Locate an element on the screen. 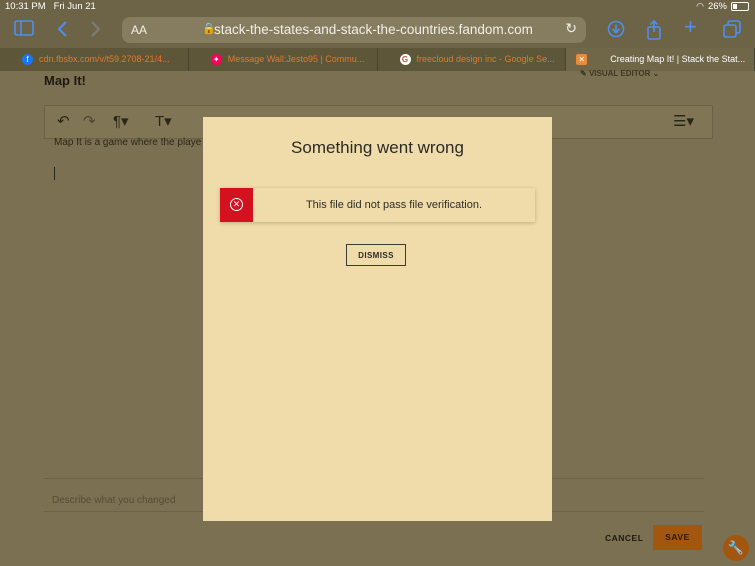 The image size is (755, 566). text-style-icon: T▾ is located at coordinates (163, 121).